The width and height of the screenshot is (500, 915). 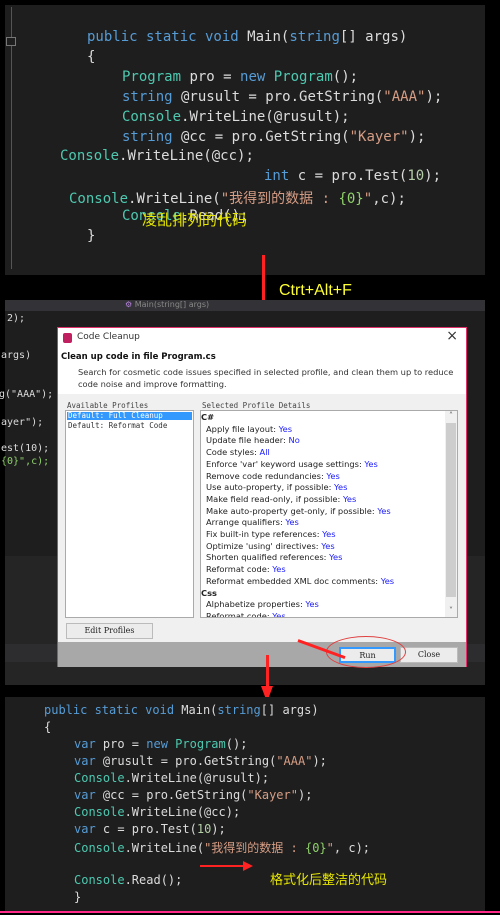 I want to click on detail-label: Reformat embedded XML doc comments:, so click(x=293, y=580).